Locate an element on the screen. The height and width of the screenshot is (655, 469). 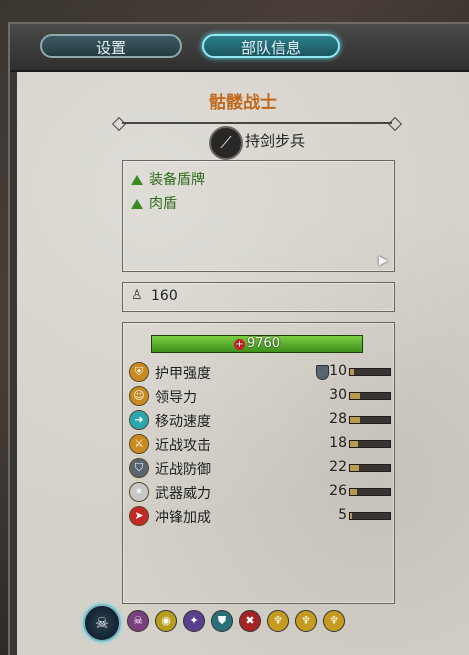
weapon-strength-icon: ✶ is located at coordinates (139, 492).